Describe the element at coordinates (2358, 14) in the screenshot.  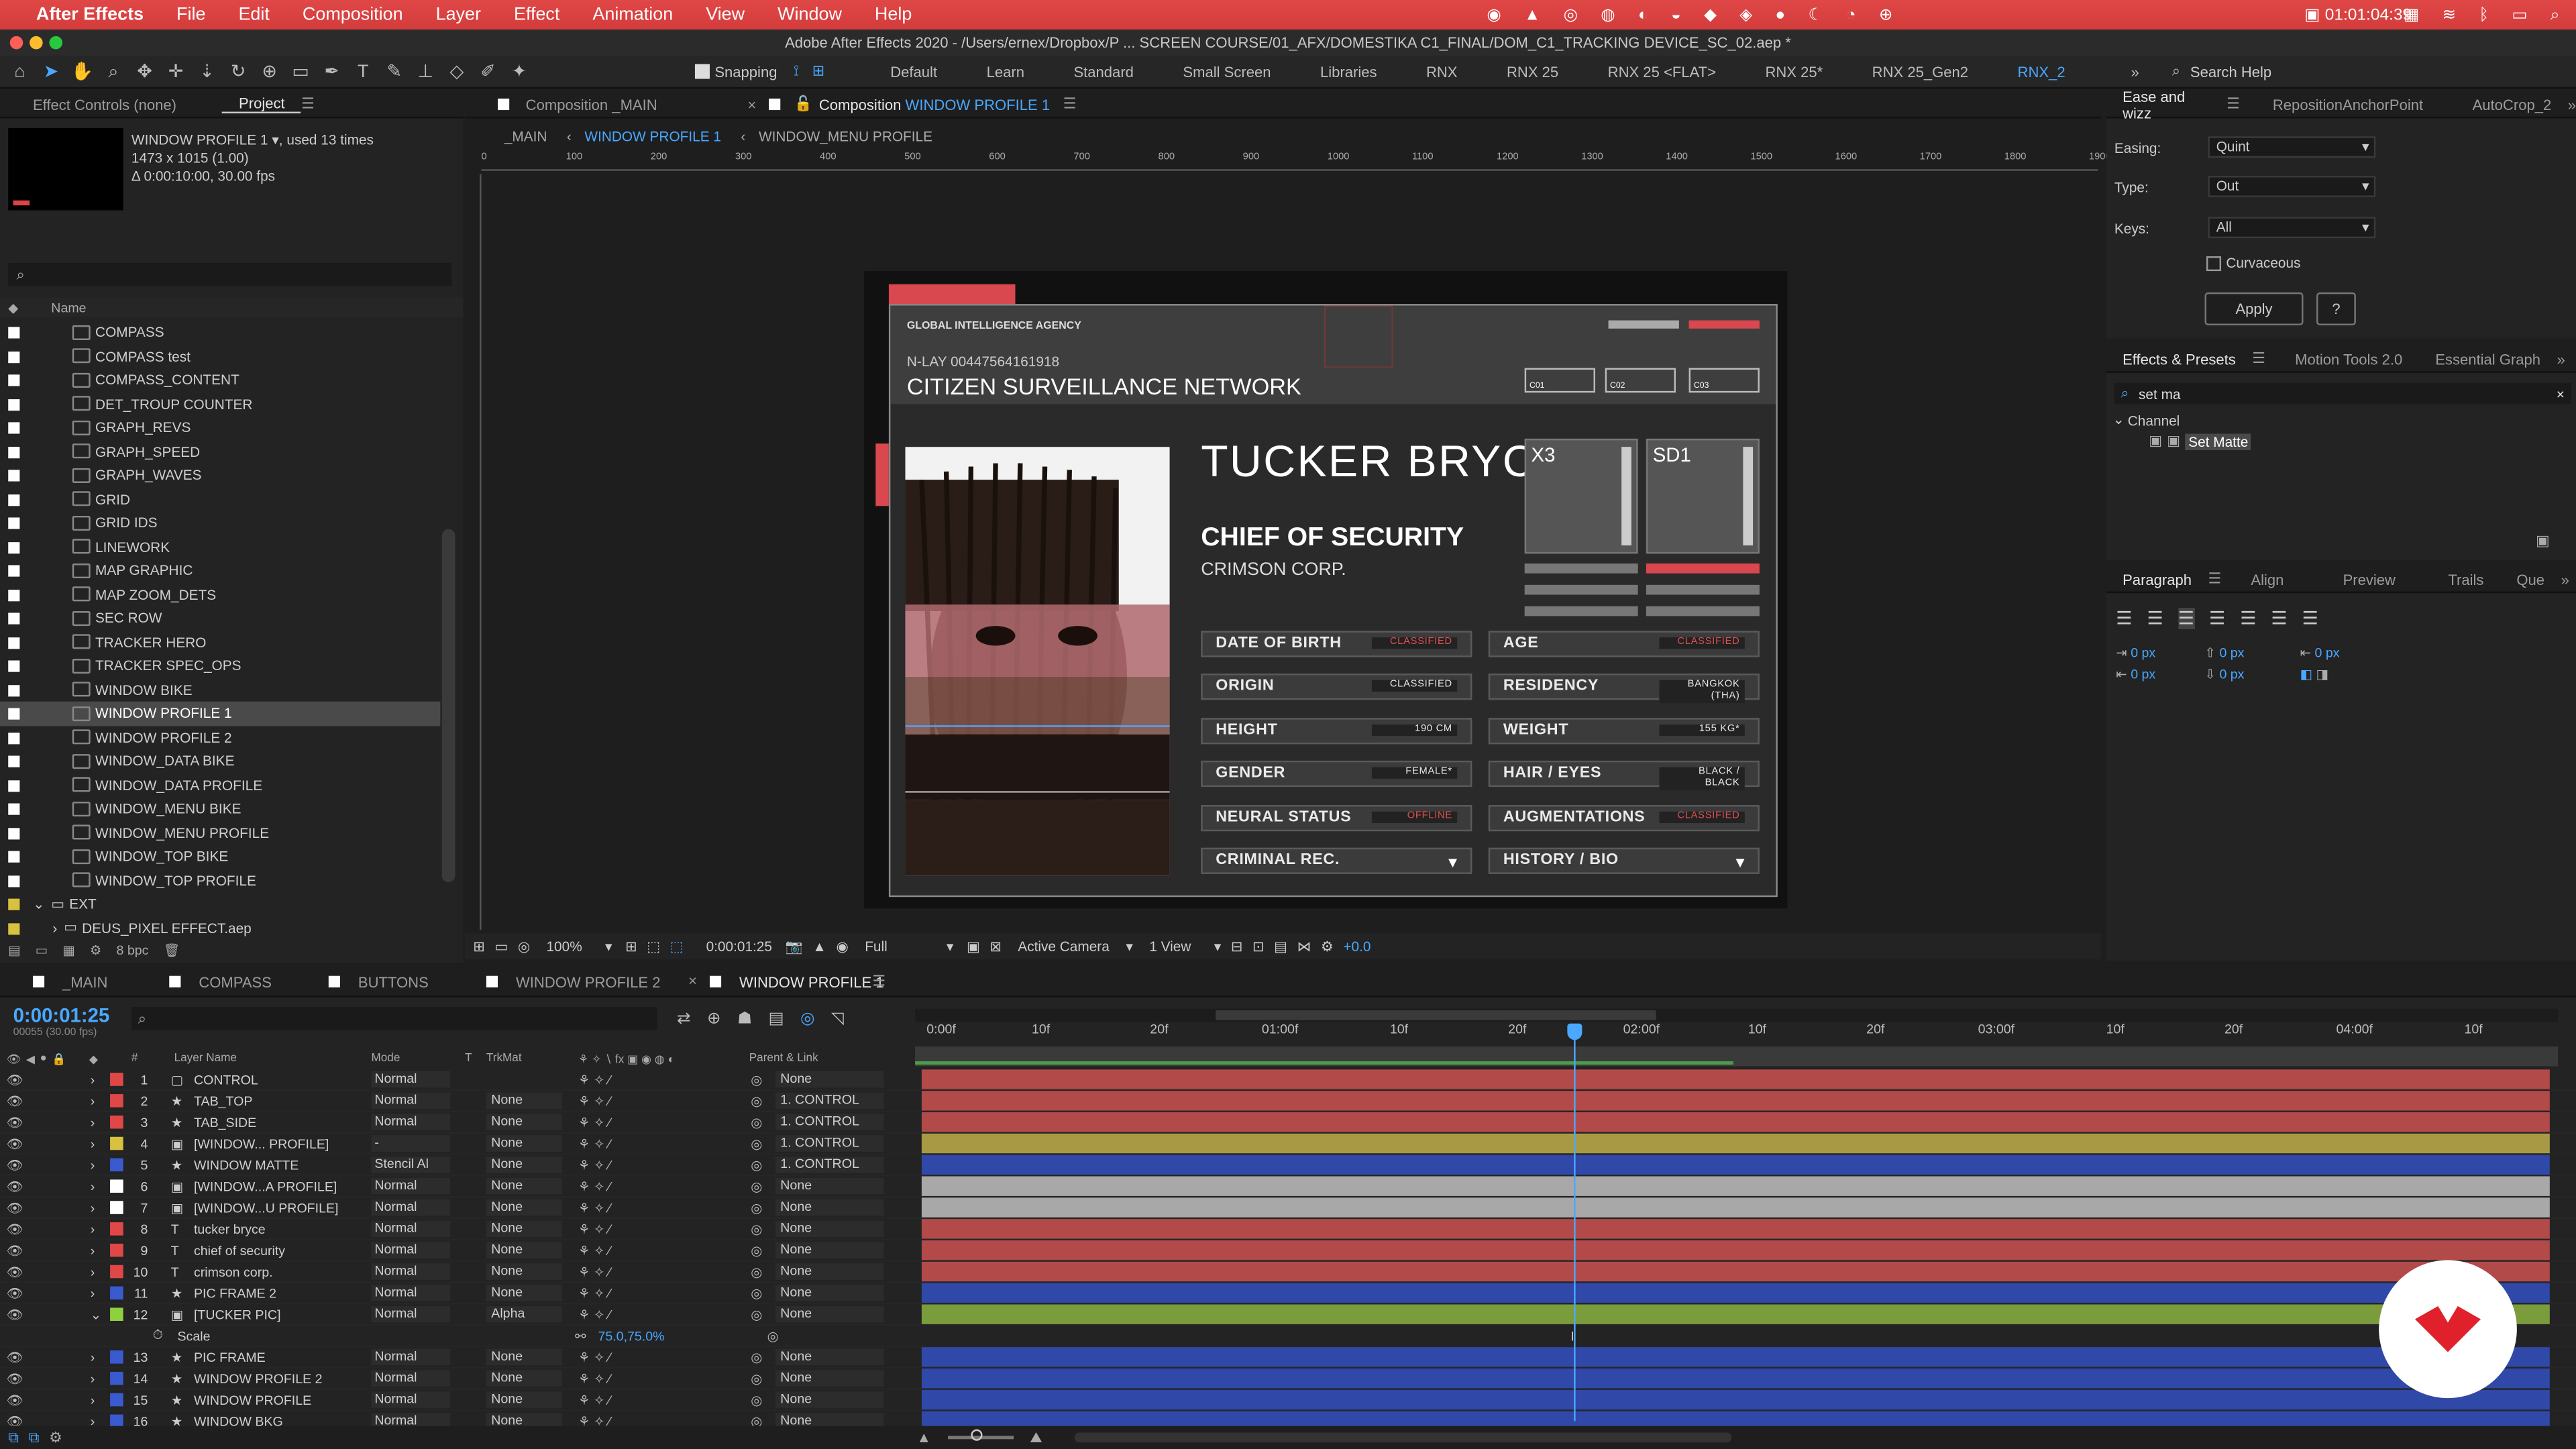
I see `status-clock: ▣ 01:01:04:39` at that location.